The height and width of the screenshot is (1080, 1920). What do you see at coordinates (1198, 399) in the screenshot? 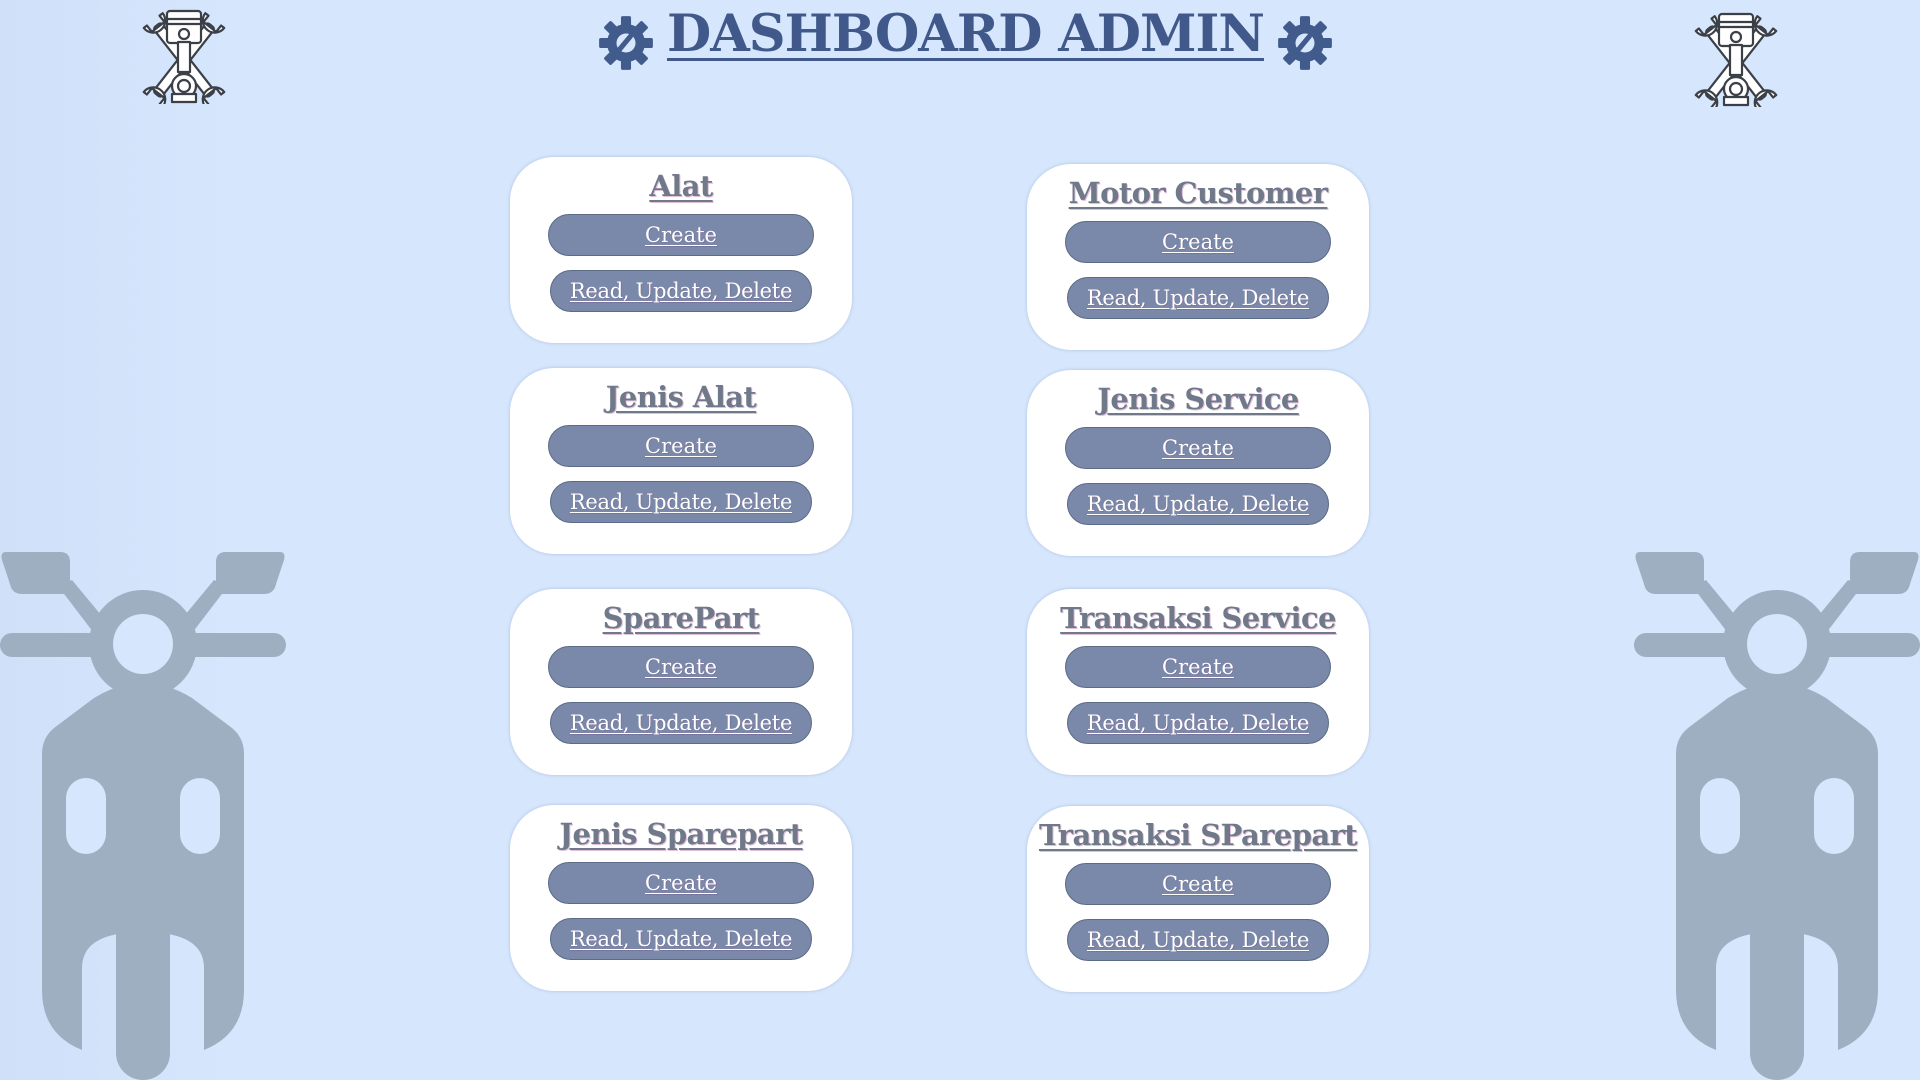
I see `card-title: Jenis Service` at bounding box center [1198, 399].